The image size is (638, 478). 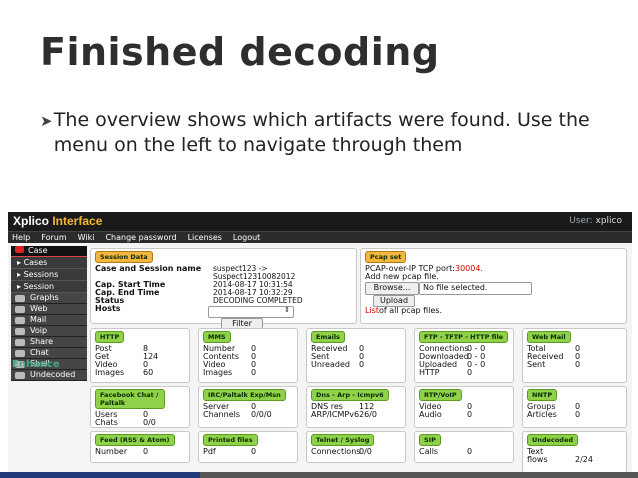 What do you see at coordinates (338, 364) in the screenshot?
I see `stat-row: Unreaded 0` at bounding box center [338, 364].